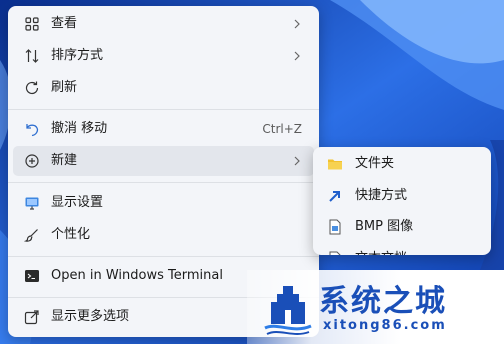 The image size is (504, 344). I want to click on menu-item-undo-move: 撤消 移动 Ctrl+Z, so click(163, 129).